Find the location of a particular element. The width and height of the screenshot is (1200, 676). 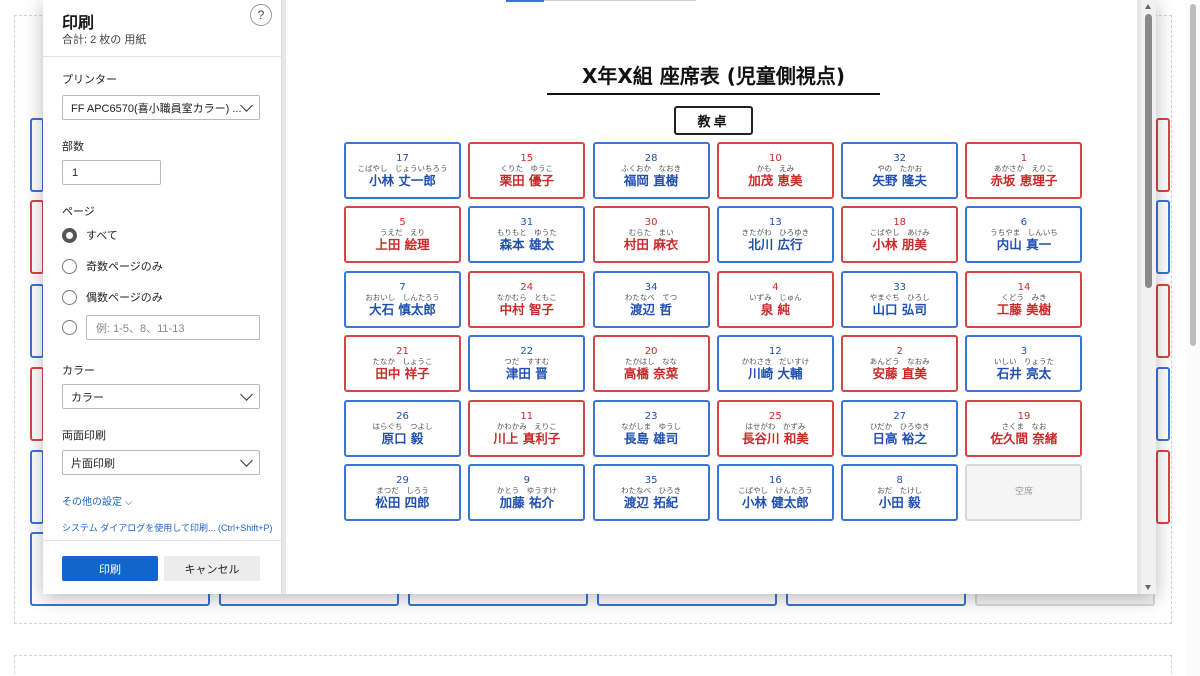

teacher-desk: 教卓 is located at coordinates (713, 120).